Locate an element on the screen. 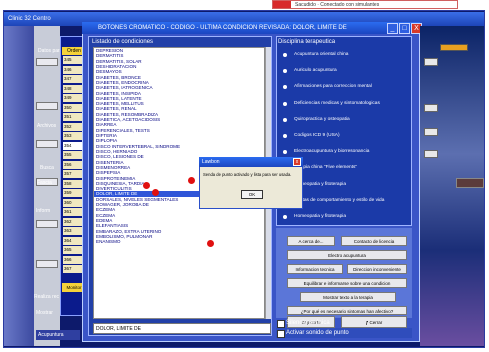 The height and width of the screenshot is (352, 489). left-label-mostrar: Mostrar is located at coordinates (44, 313).